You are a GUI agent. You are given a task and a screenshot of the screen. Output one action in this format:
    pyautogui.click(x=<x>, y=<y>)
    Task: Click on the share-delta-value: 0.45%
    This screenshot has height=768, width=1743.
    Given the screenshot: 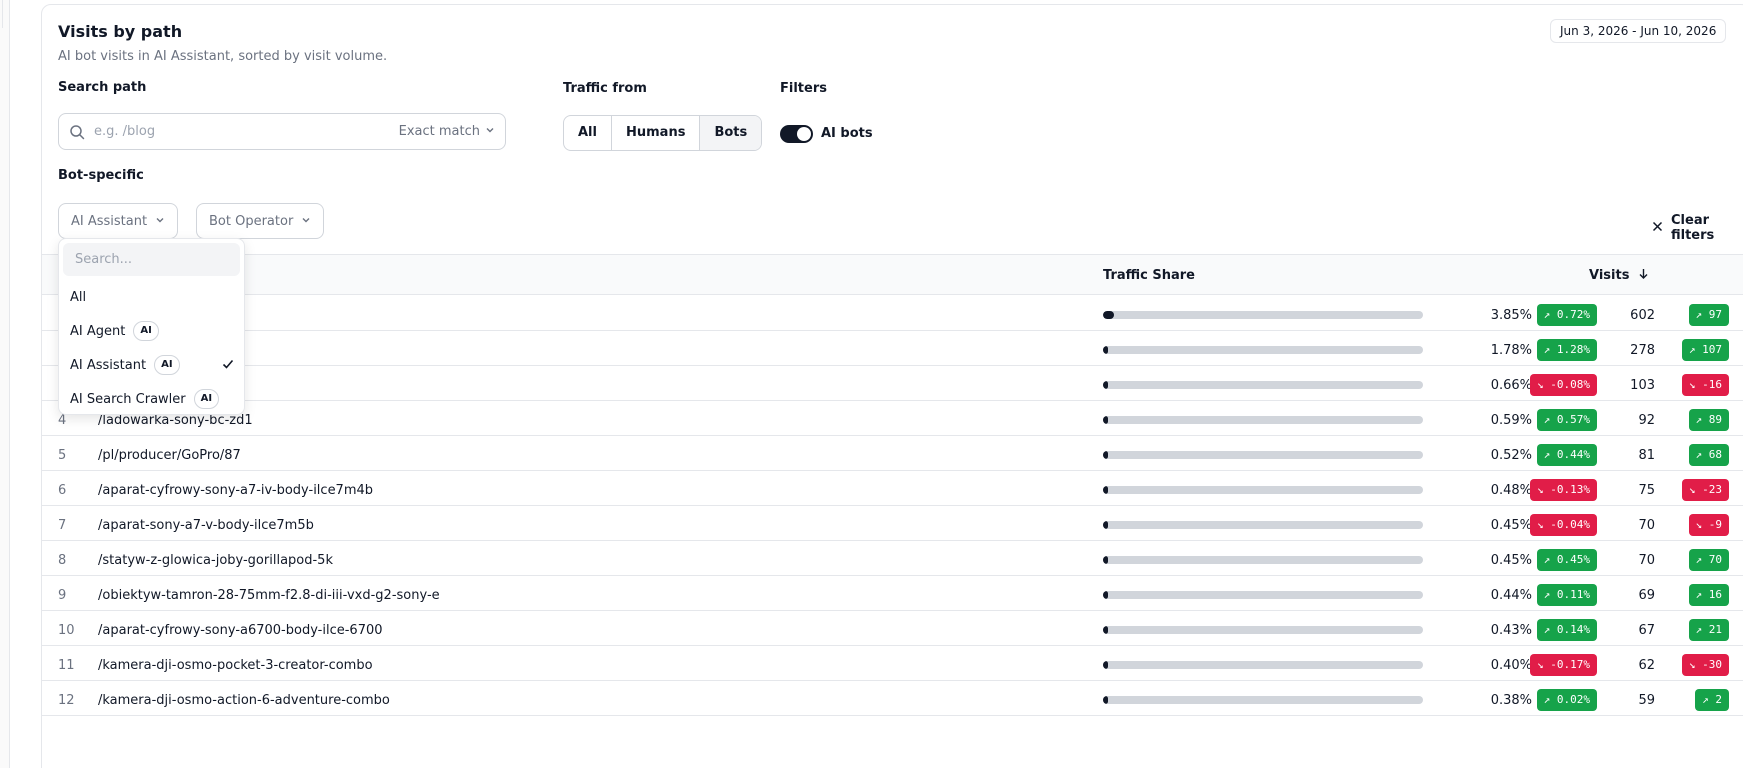 What is the action you would take?
    pyautogui.click(x=1573, y=559)
    